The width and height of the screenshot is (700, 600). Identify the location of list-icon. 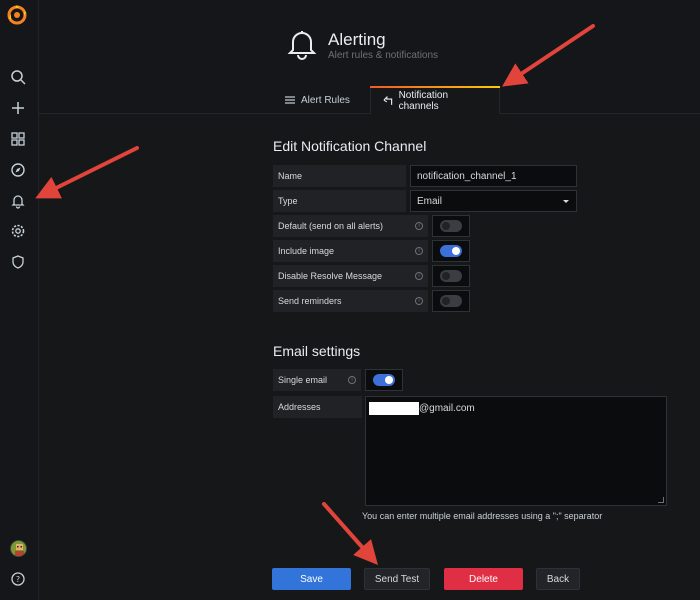
(290, 100).